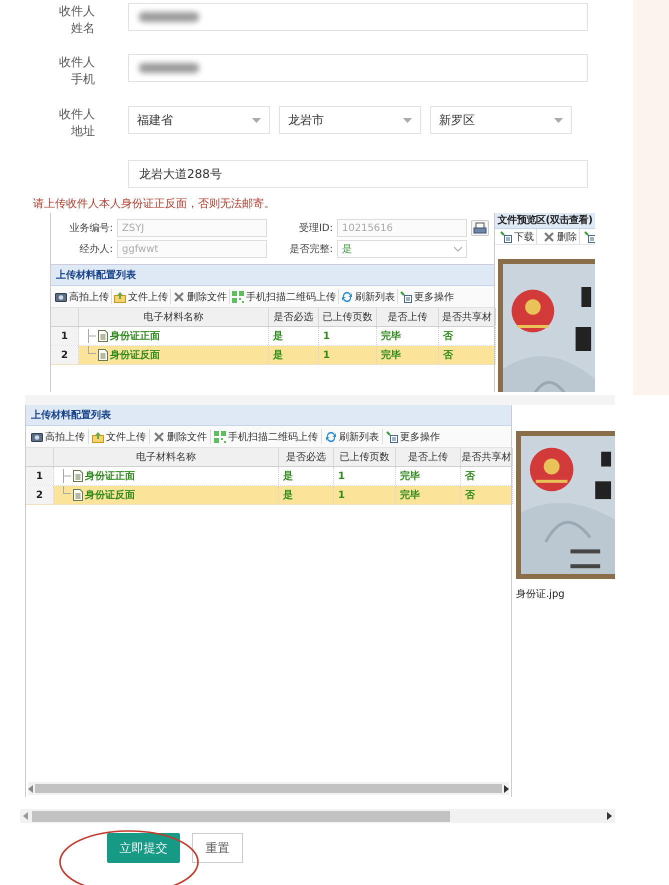  I want to click on field-label: 是否完整:, so click(310, 249).